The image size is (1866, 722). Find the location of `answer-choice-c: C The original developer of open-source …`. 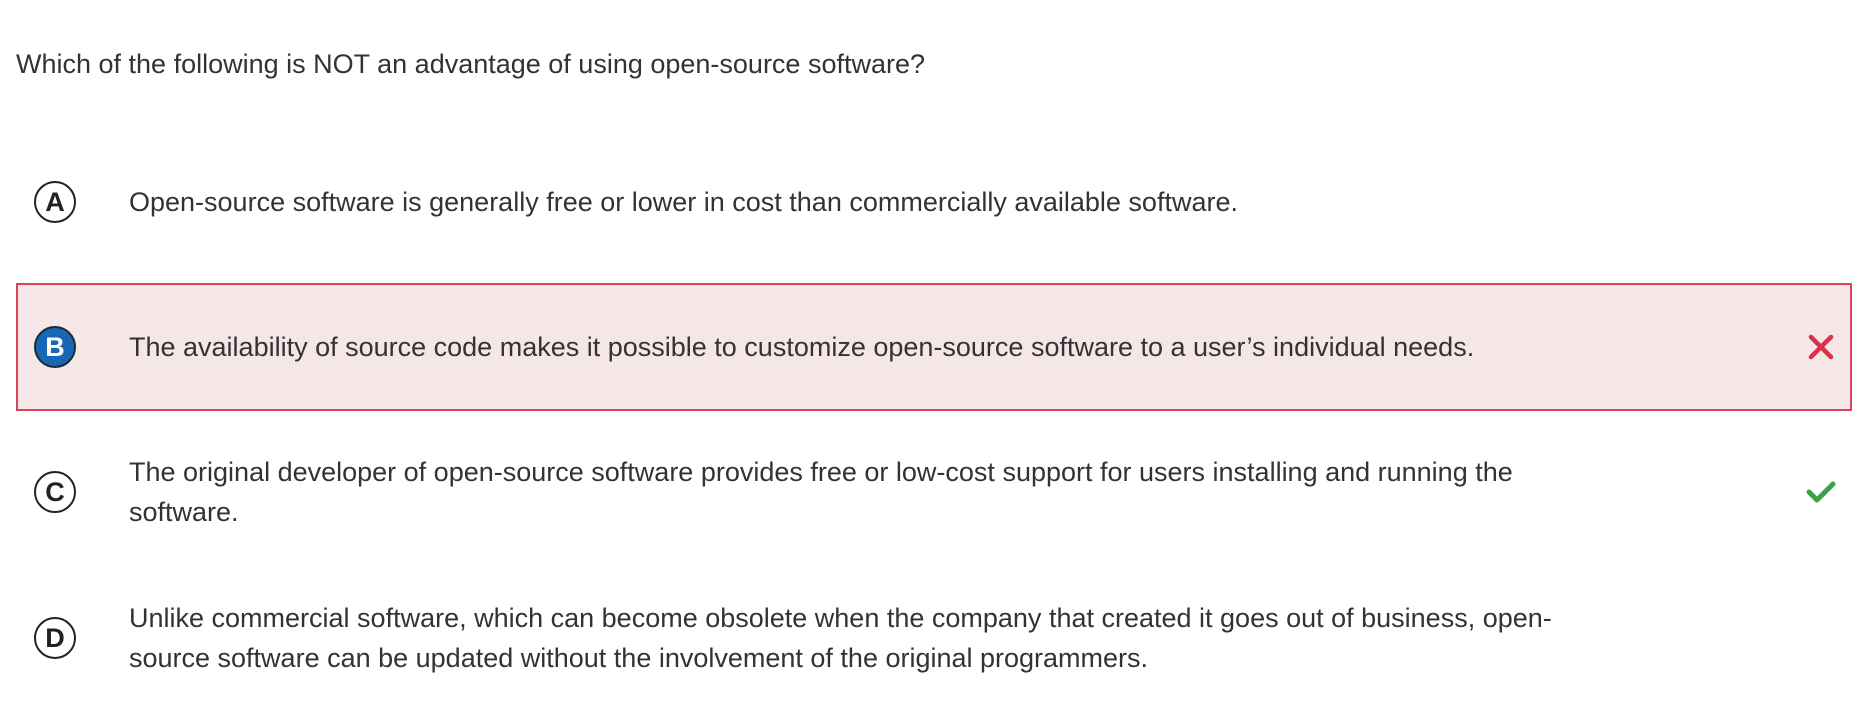

answer-choice-c: C The original developer of open-source … is located at coordinates (934, 492).